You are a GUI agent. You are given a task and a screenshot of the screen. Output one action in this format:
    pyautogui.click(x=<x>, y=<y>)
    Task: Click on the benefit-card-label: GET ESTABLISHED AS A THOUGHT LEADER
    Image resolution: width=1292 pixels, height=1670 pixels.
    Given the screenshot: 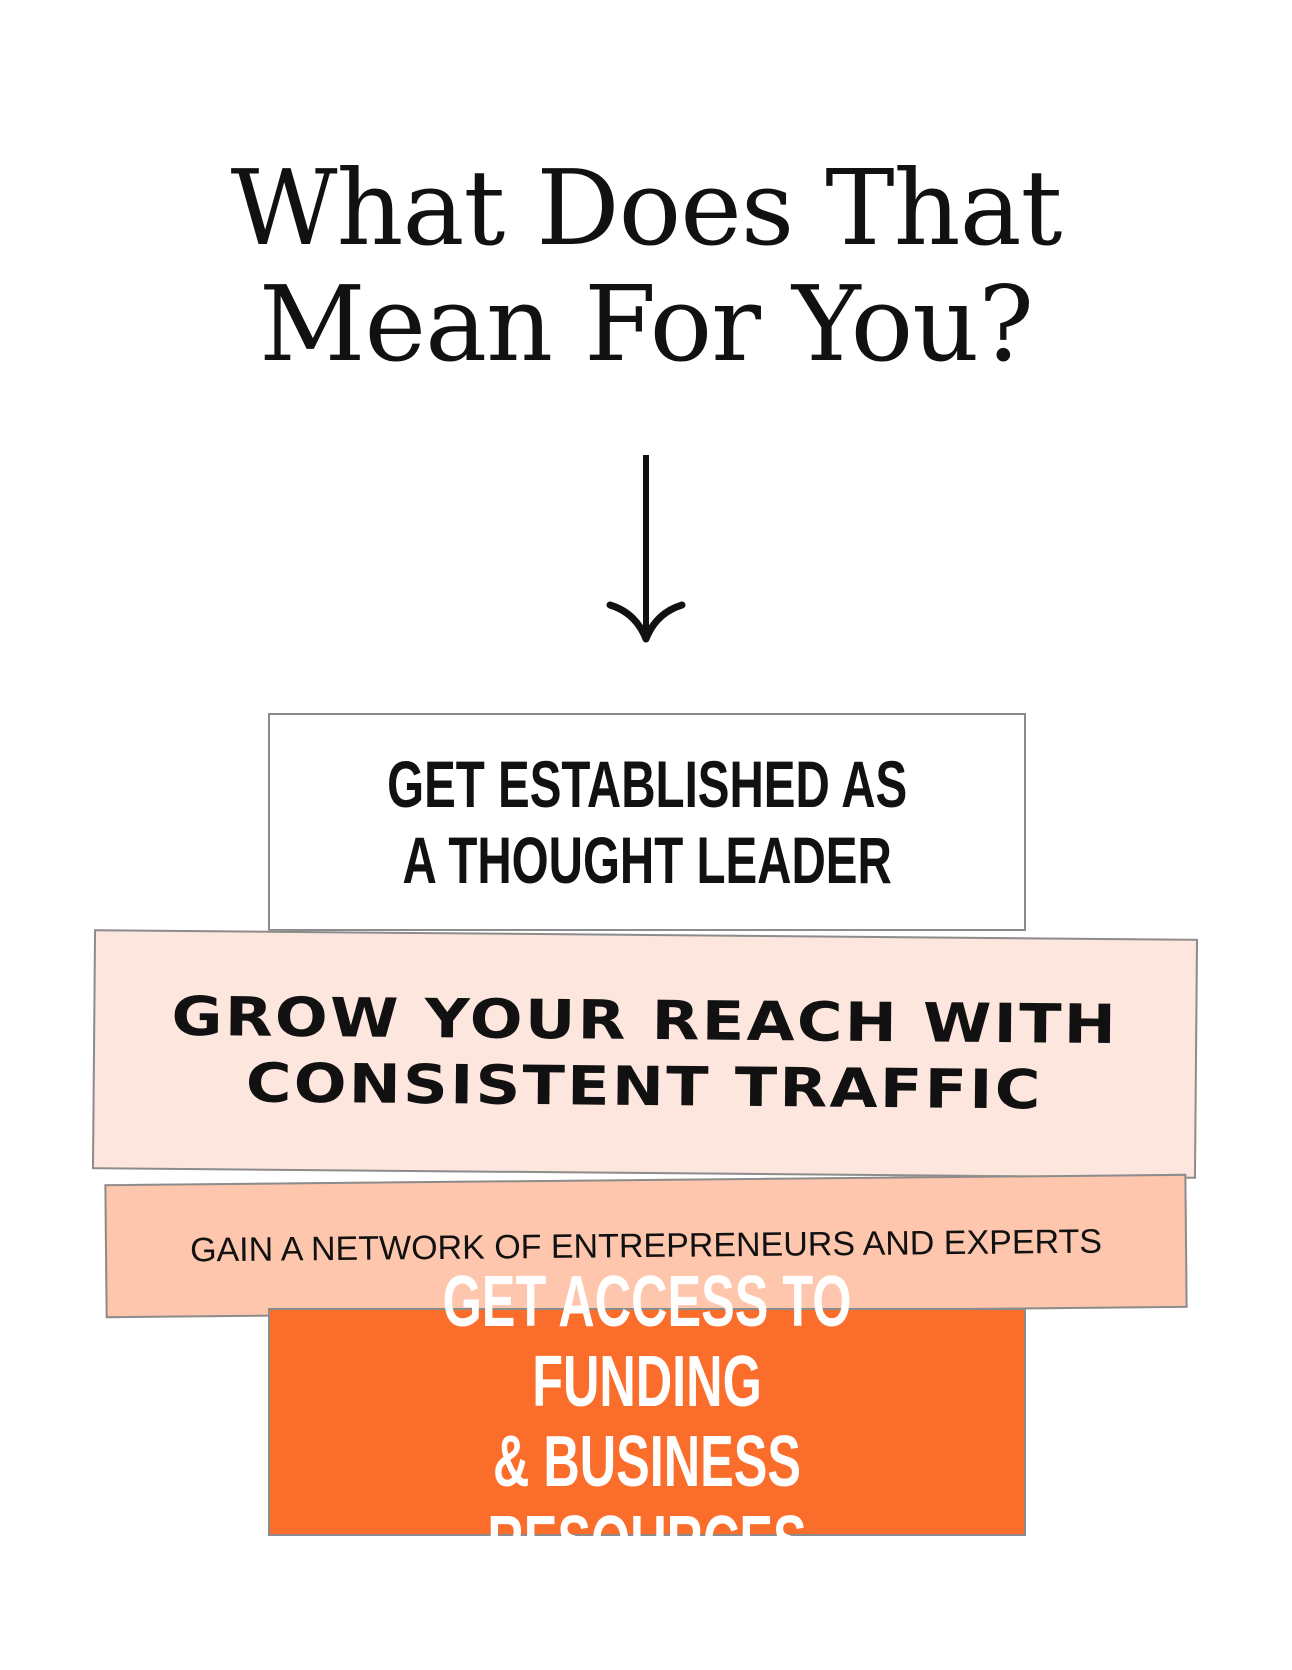 What is the action you would take?
    pyautogui.click(x=647, y=822)
    